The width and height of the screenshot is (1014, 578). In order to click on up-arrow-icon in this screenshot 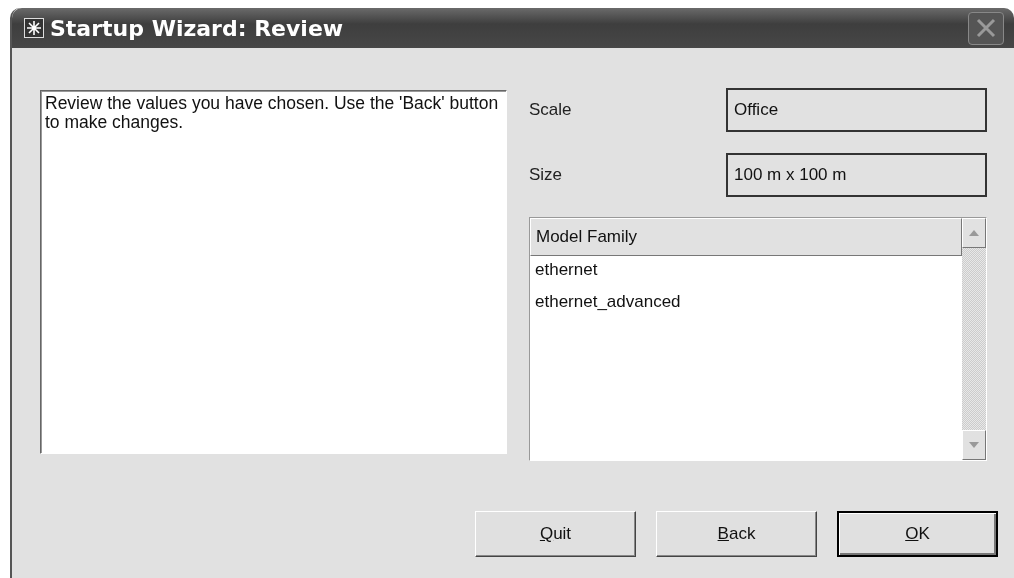, I will do `click(974, 233)`.